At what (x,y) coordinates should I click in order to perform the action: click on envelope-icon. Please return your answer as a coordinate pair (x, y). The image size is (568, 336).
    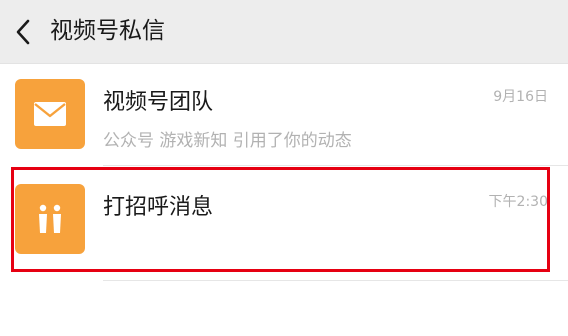
    Looking at the image, I should click on (50, 114).